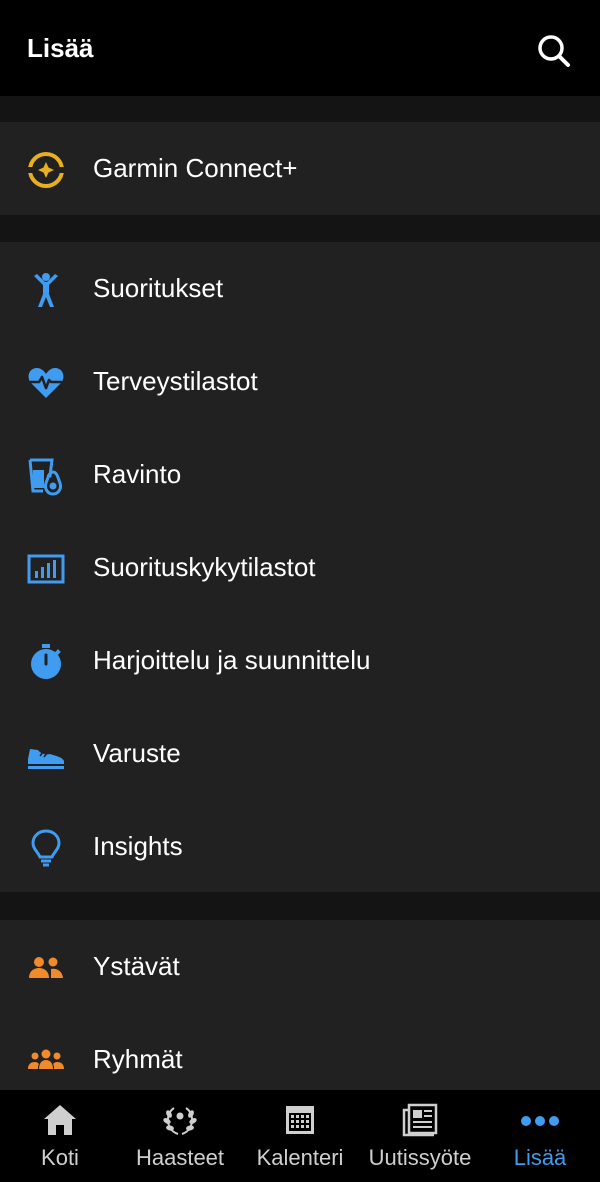 This screenshot has height=1182, width=600. I want to click on tab-lisaa: Lisää, so click(540, 1136).